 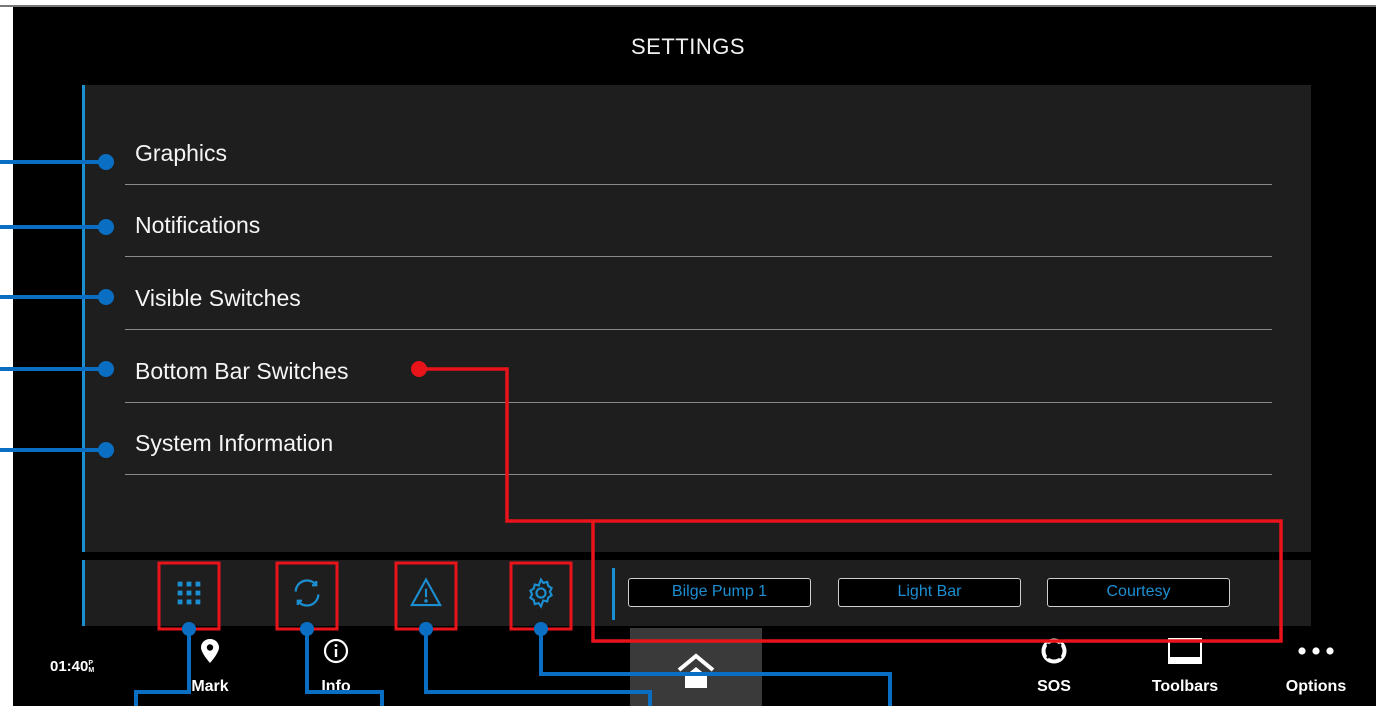 I want to click on menu-item-label: System Information, so click(x=234, y=443).